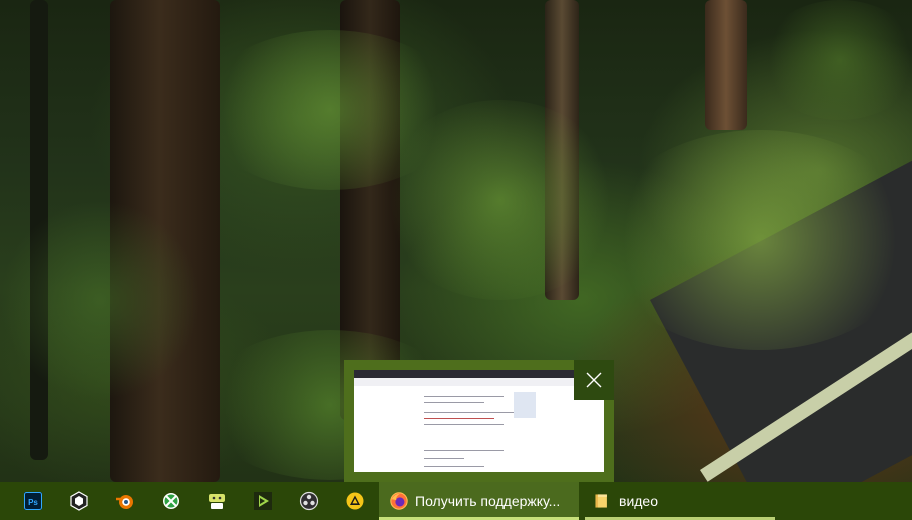 This screenshot has height=520, width=912. What do you see at coordinates (469, 374) in the screenshot?
I see `thumbnail-titlebar` at bounding box center [469, 374].